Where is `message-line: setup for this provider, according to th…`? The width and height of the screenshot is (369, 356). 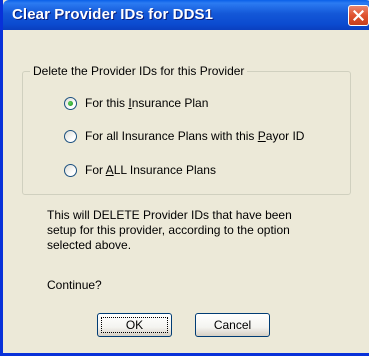 message-line: setup for this provider, according to th… is located at coordinates (168, 230).